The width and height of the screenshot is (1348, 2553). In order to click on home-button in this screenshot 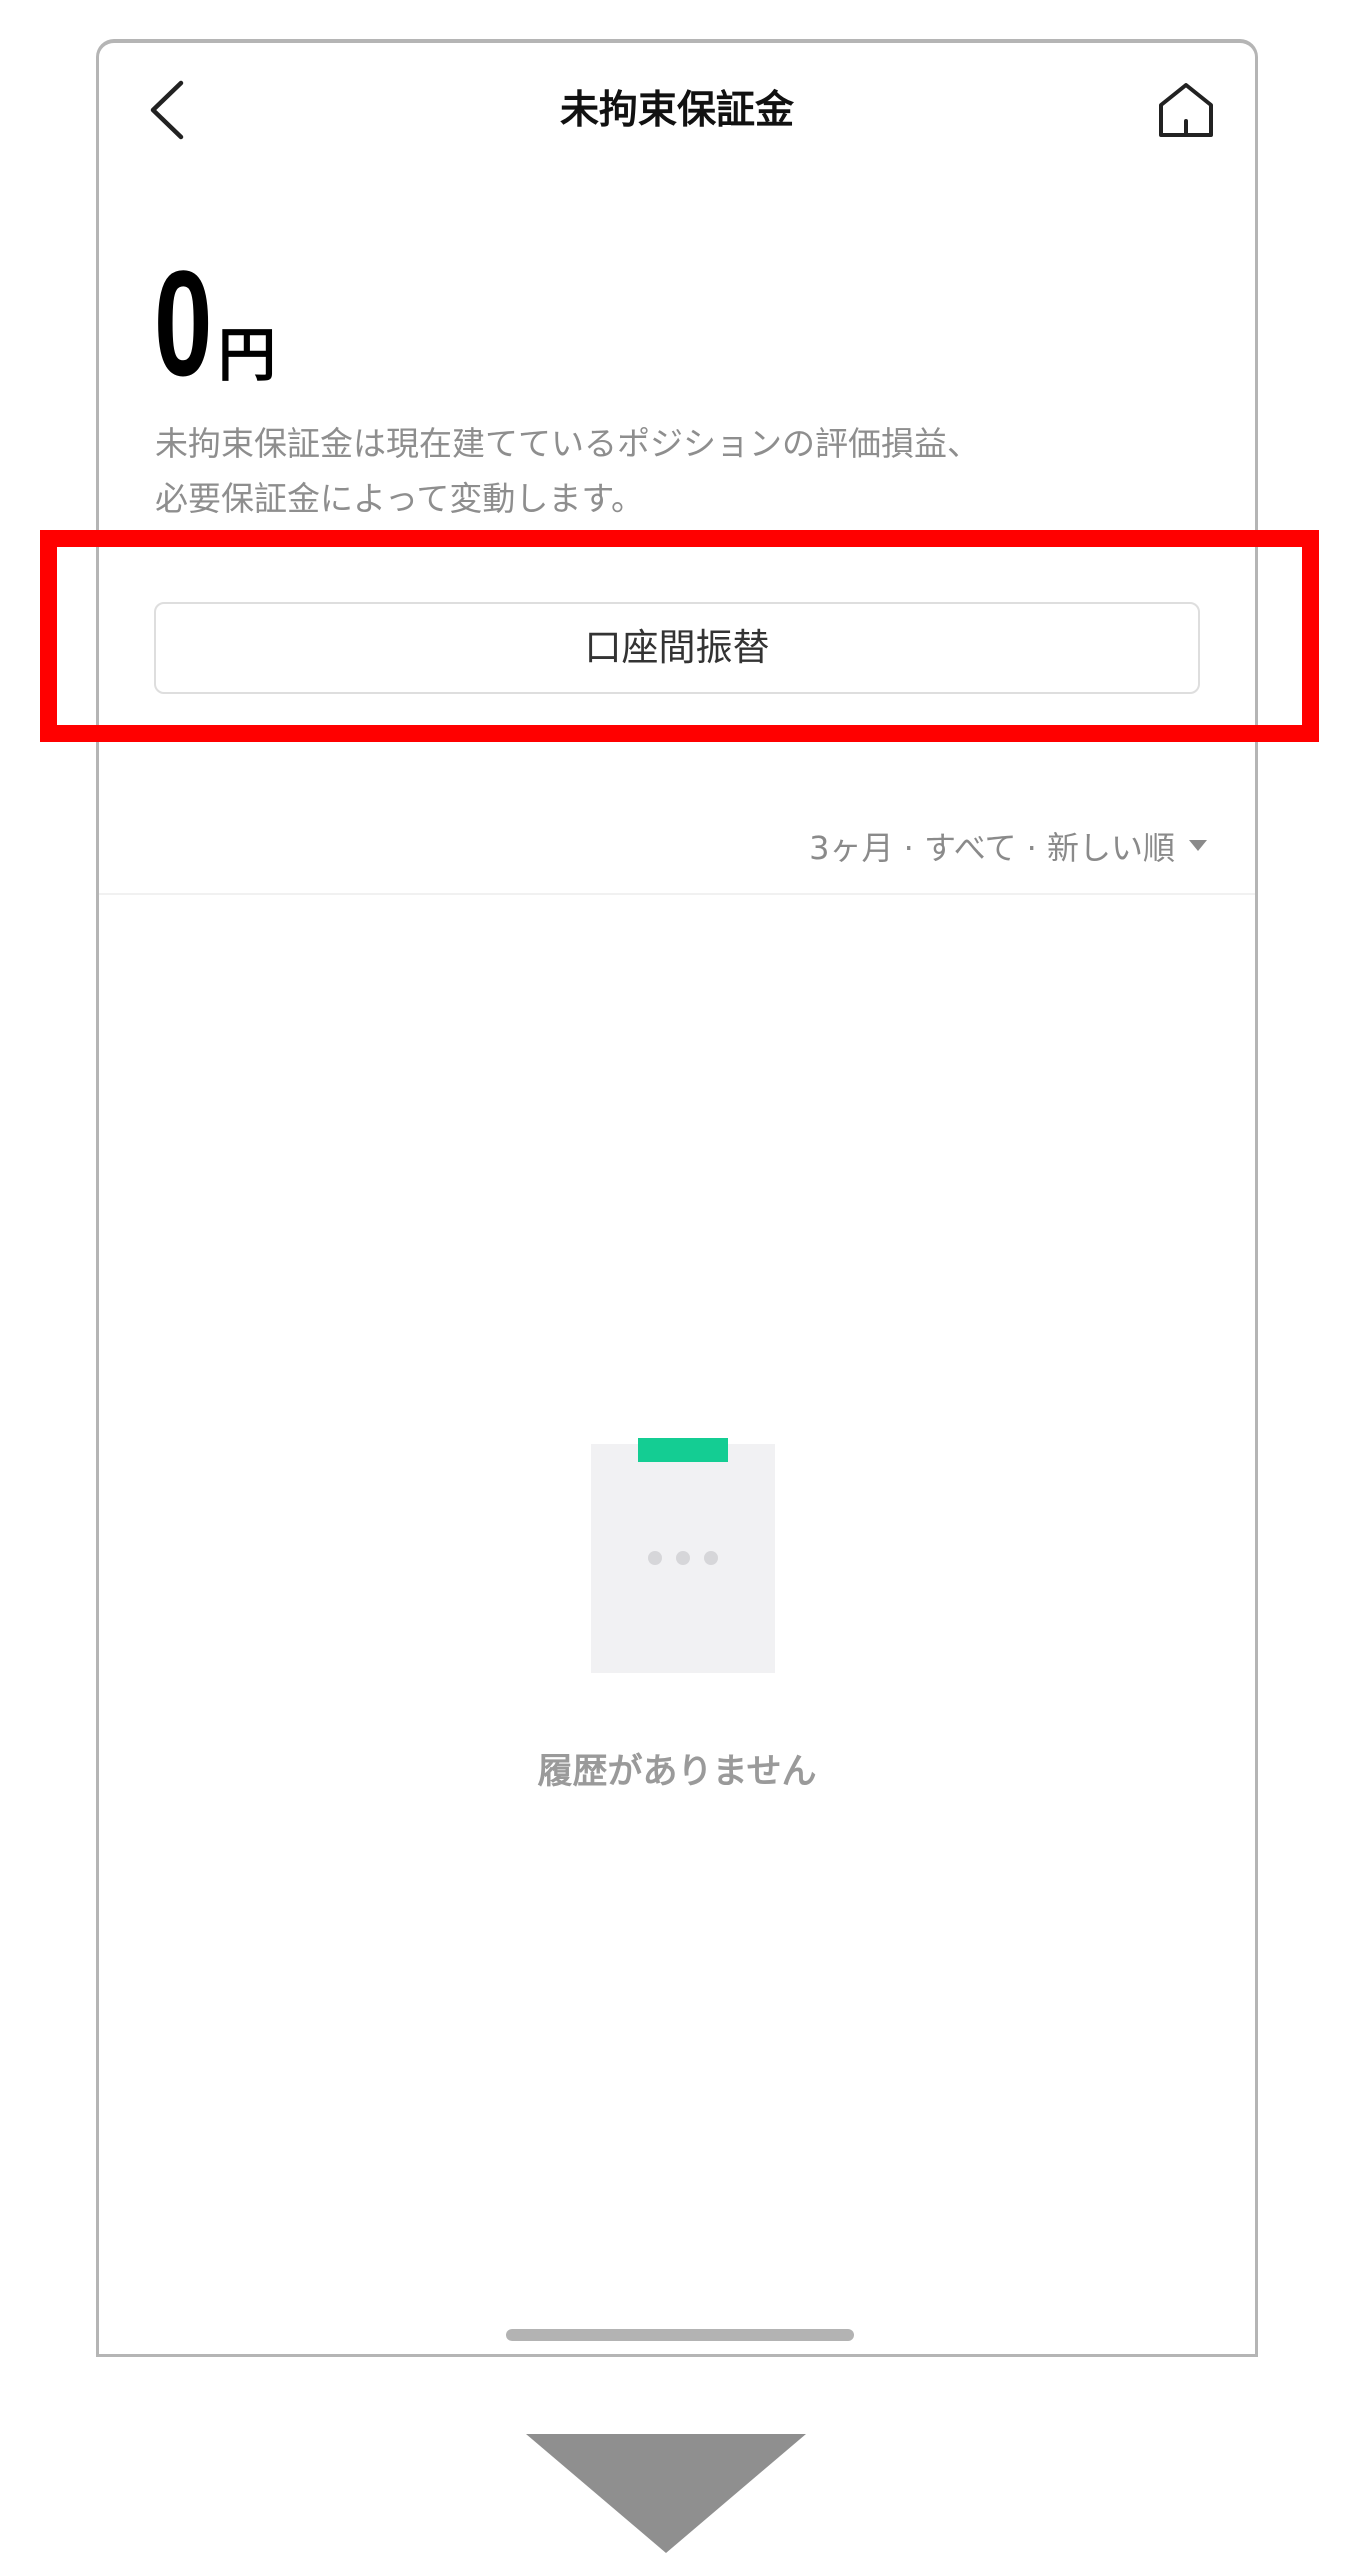, I will do `click(1186, 110)`.